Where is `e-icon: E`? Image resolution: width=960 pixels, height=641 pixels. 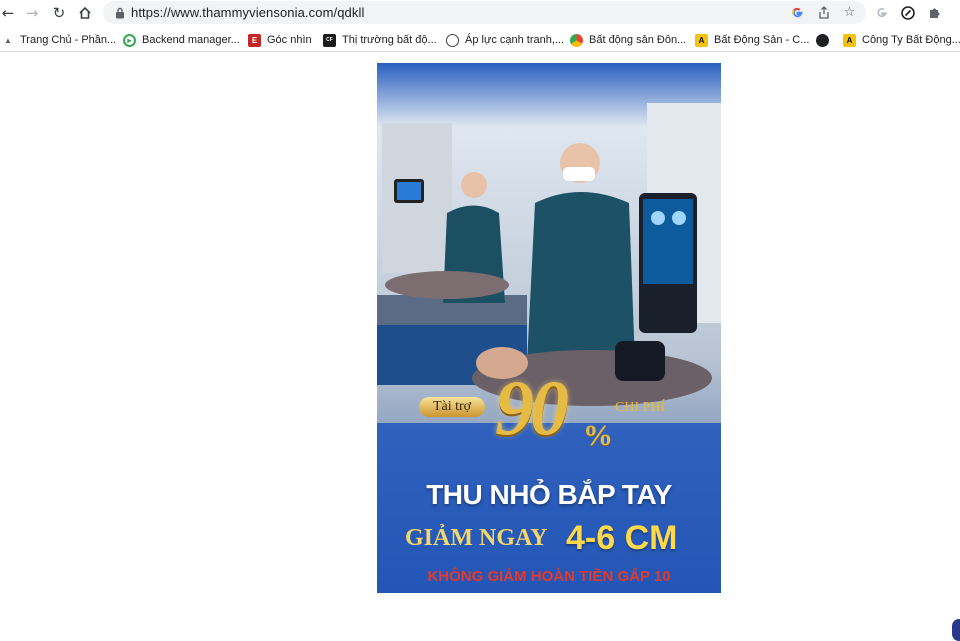
e-icon: E is located at coordinates (254, 40).